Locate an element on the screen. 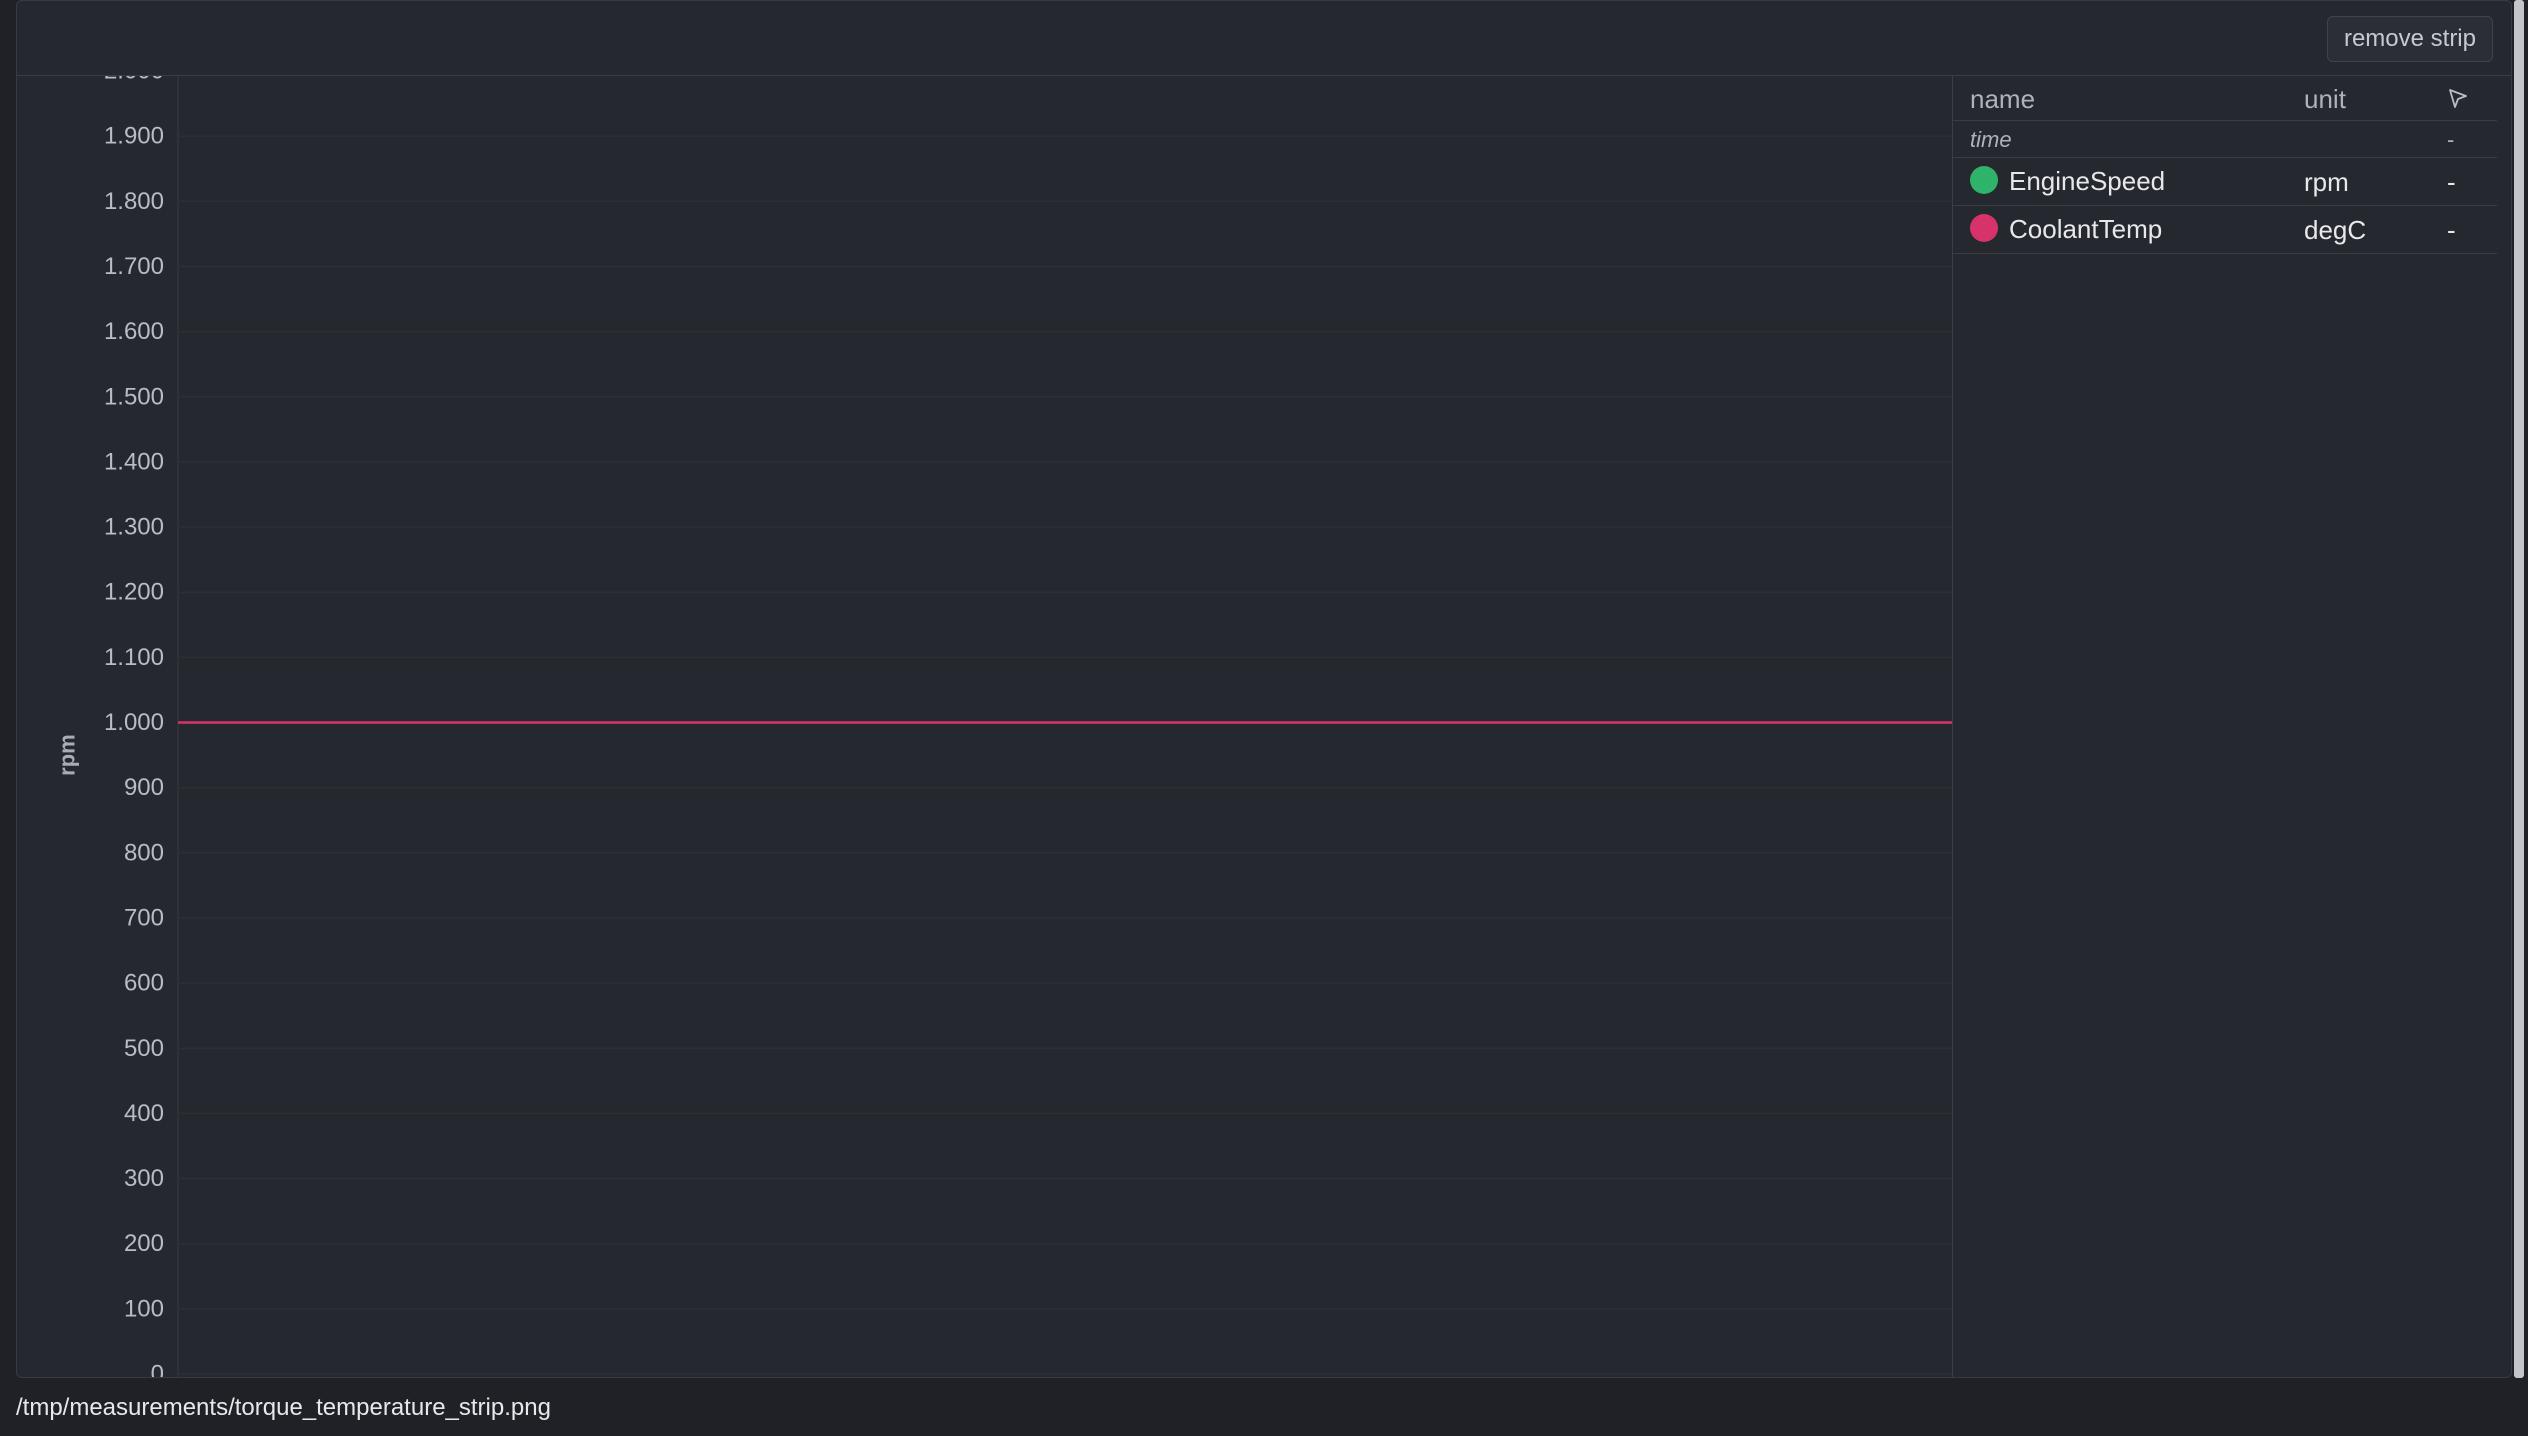 Image resolution: width=2528 pixels, height=1436 pixels. coolant-temp-unit: degC is located at coordinates (2335, 230).